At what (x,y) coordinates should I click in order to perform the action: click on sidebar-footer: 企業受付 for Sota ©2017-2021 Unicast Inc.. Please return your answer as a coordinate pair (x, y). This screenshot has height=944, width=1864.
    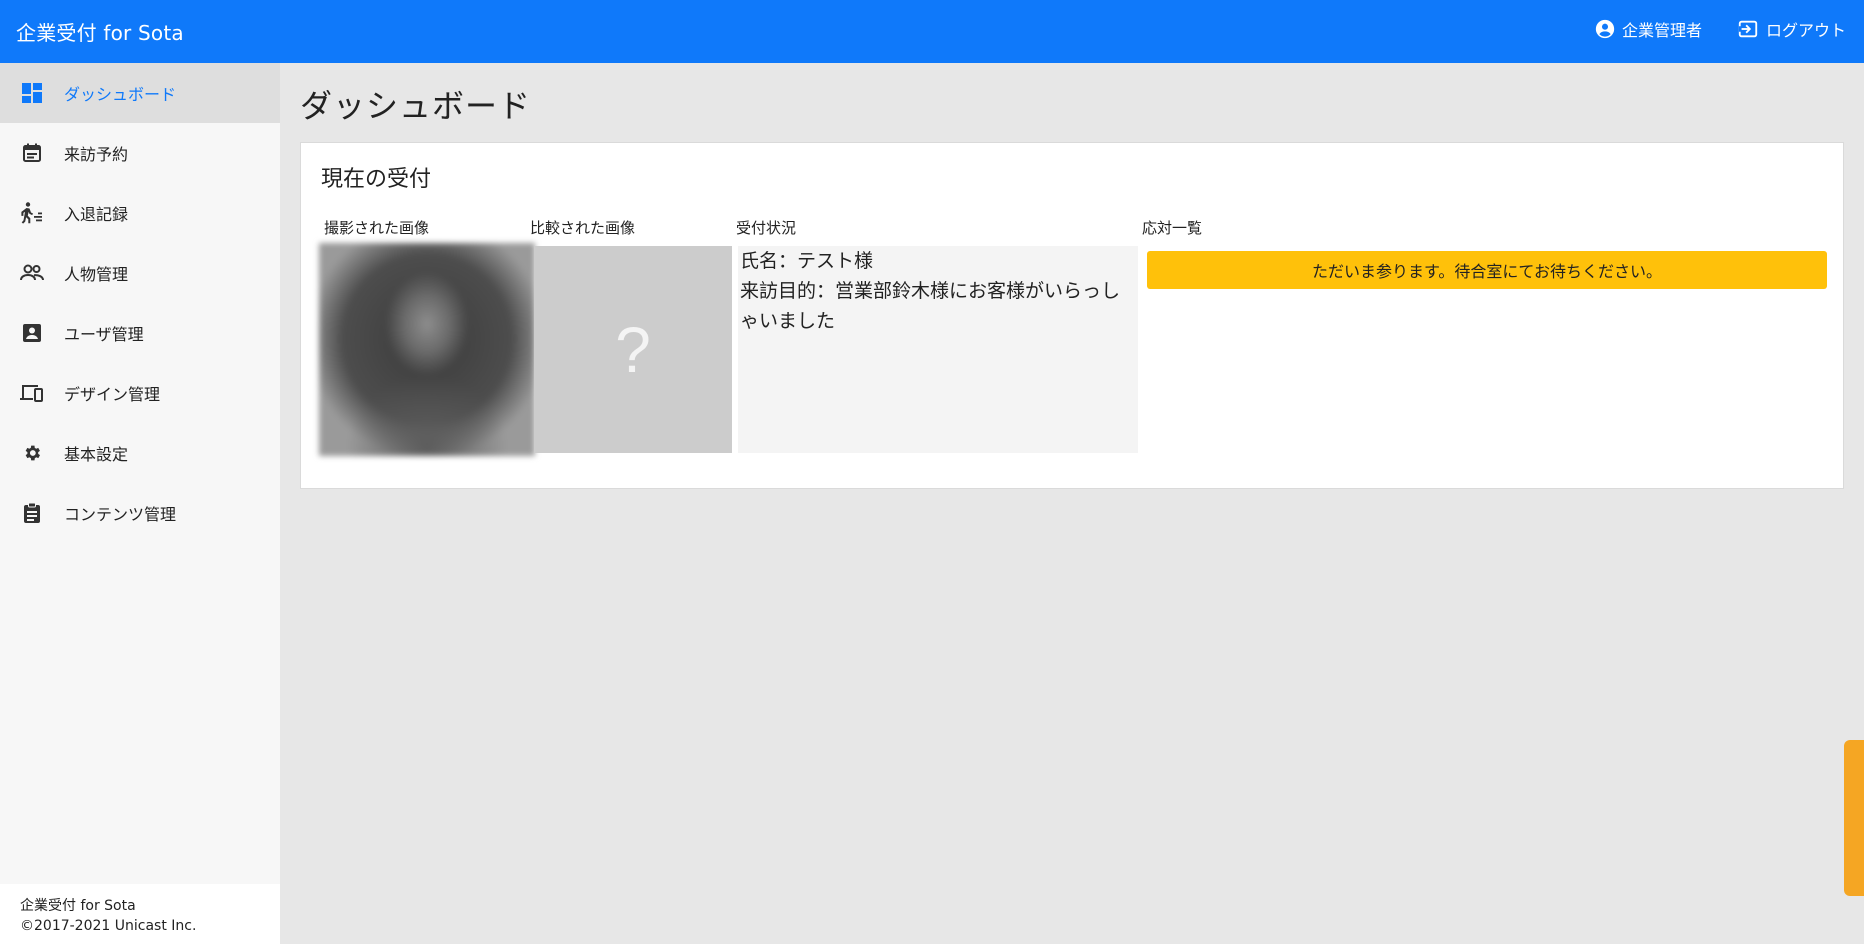
    Looking at the image, I should click on (140, 914).